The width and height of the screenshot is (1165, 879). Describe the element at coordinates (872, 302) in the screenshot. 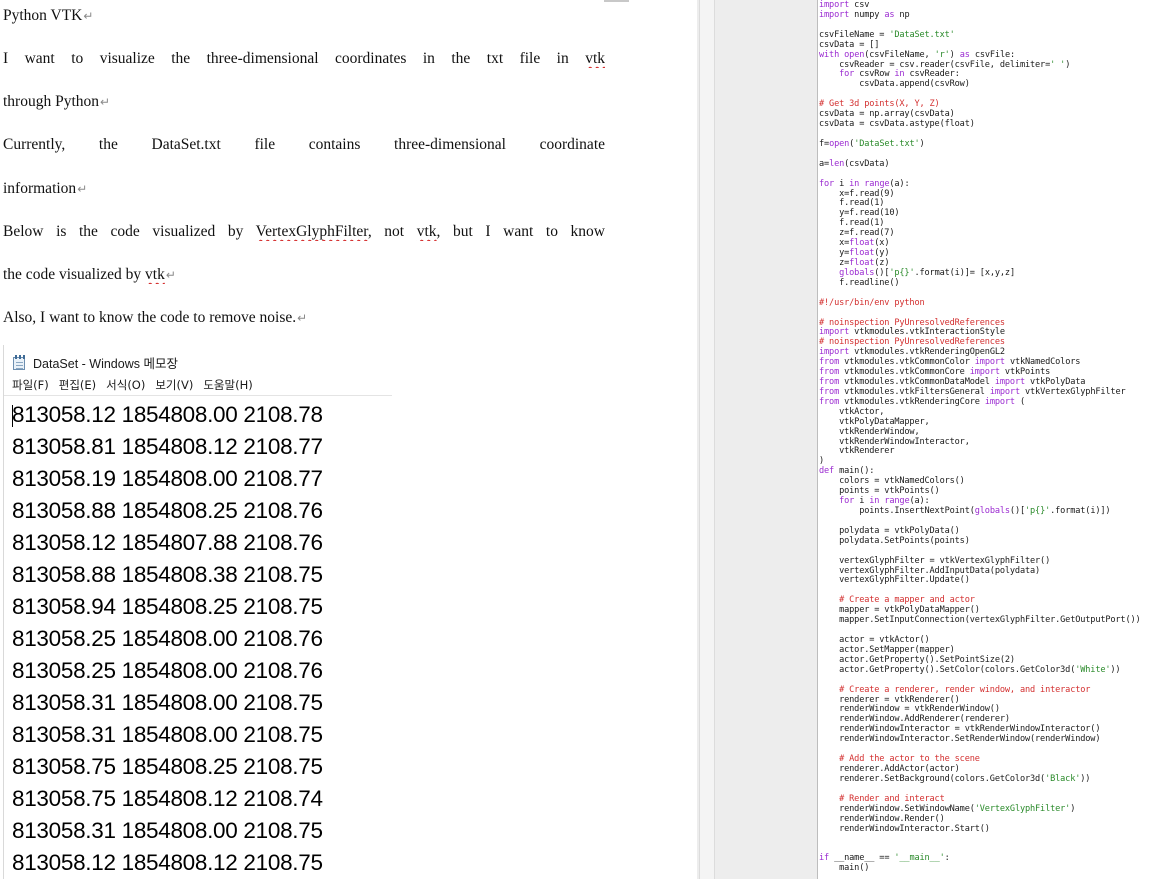

I see `code-line: #!/usr/bin/env python` at that location.